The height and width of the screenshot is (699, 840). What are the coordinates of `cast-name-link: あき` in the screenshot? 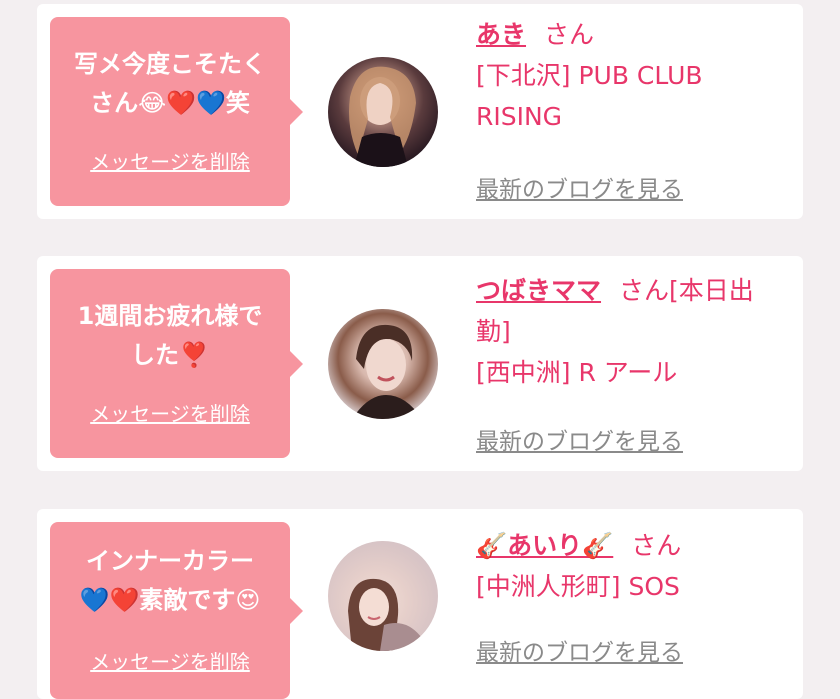 It's located at (501, 34).